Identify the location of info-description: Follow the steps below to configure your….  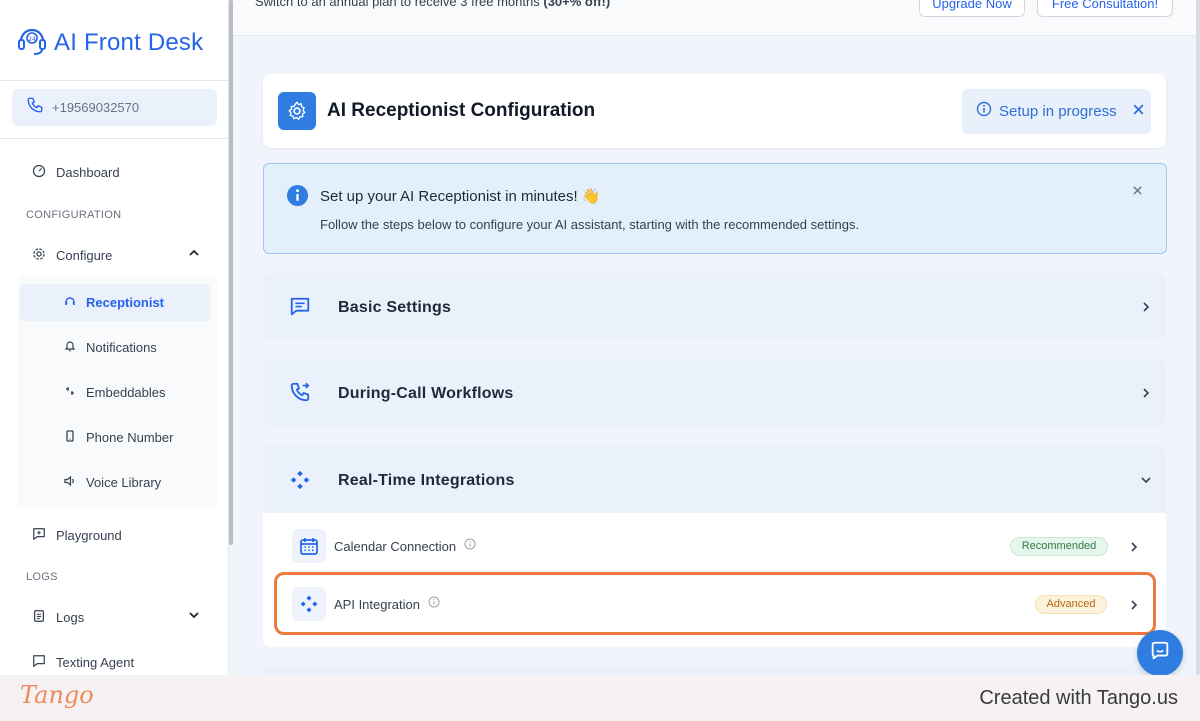
(590, 224).